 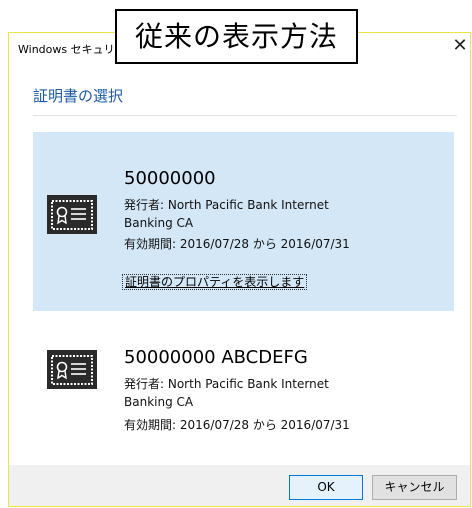 What do you see at coordinates (66, 49) in the screenshot?
I see `window-title: Windows セキュリ` at bounding box center [66, 49].